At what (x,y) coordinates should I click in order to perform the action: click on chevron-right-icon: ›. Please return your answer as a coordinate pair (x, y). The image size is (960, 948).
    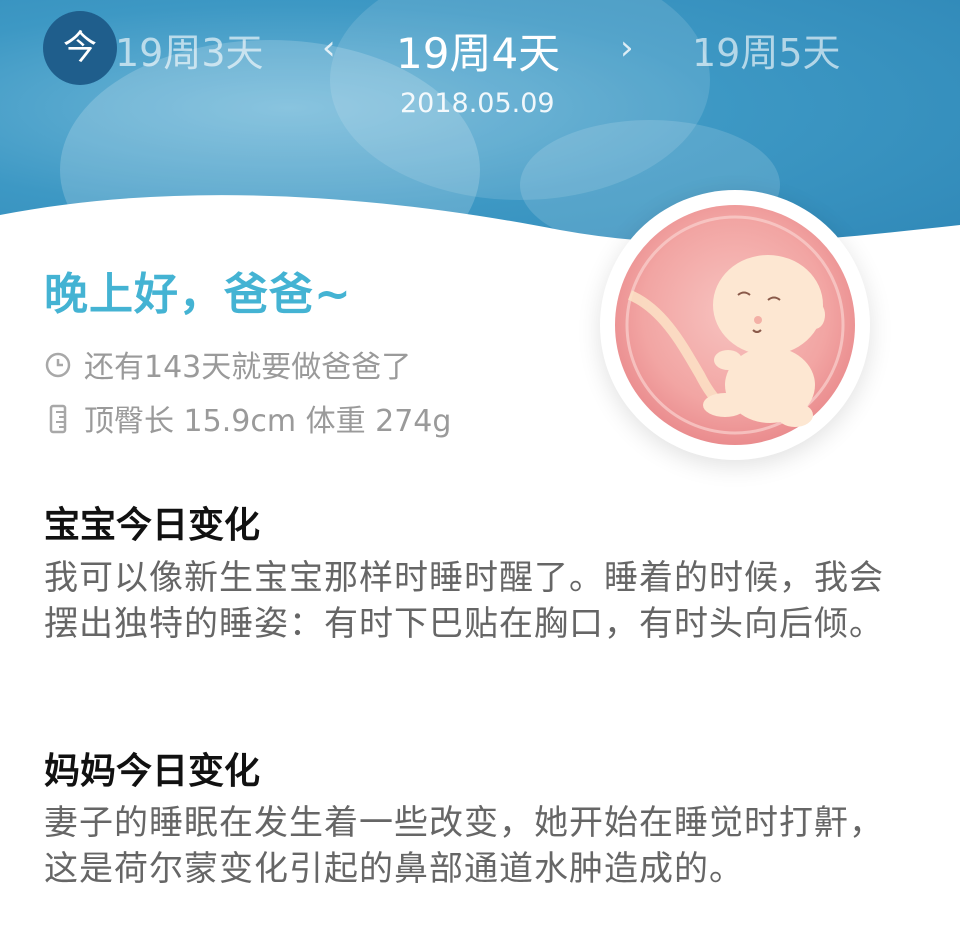
    Looking at the image, I should click on (627, 48).